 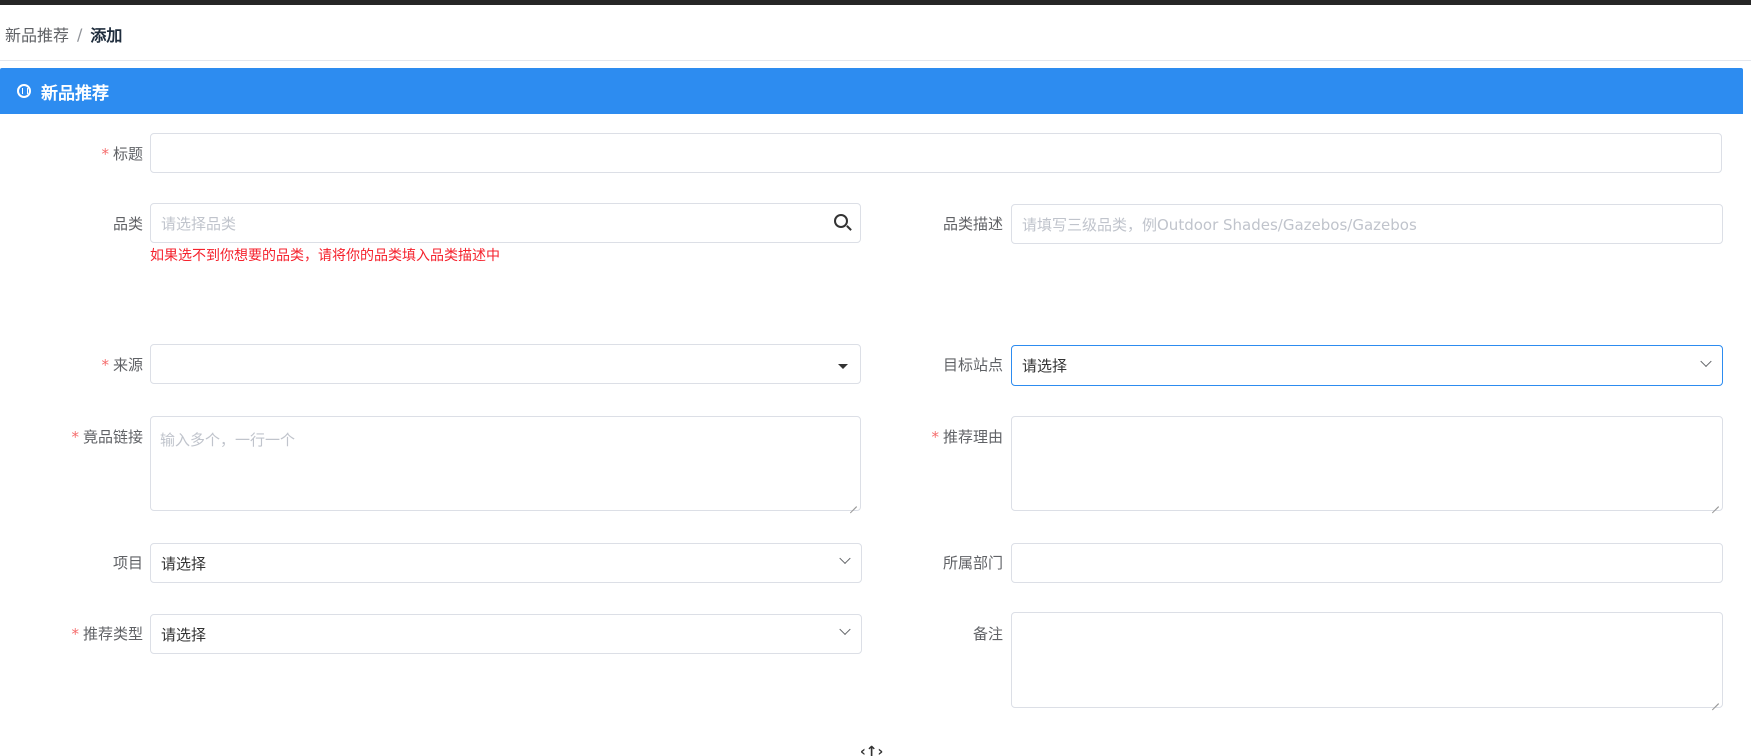 I want to click on target-site-label: 目标站点, so click(x=972, y=365).